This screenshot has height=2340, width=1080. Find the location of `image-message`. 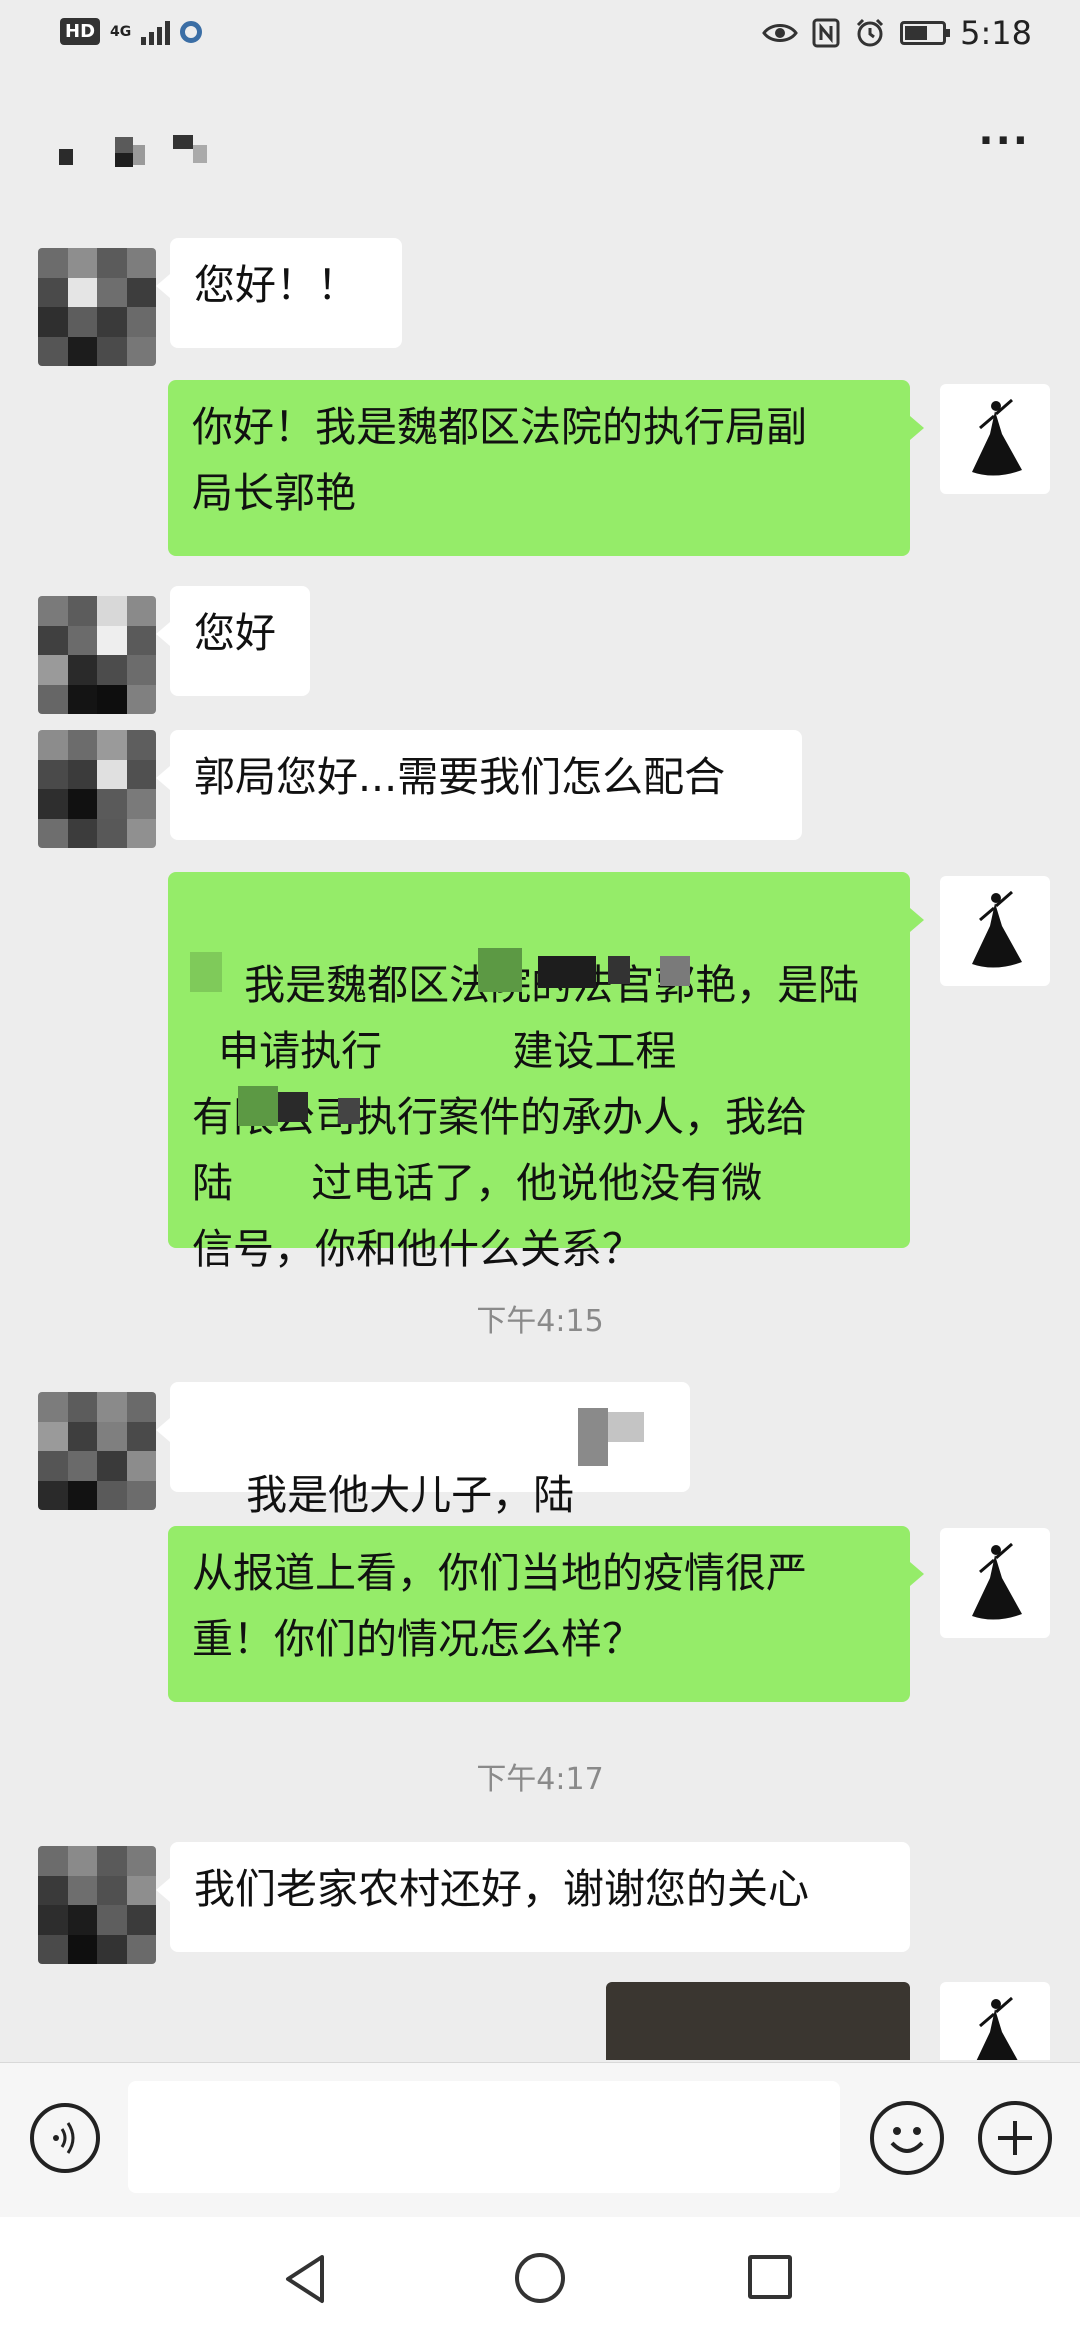

image-message is located at coordinates (758, 2021).